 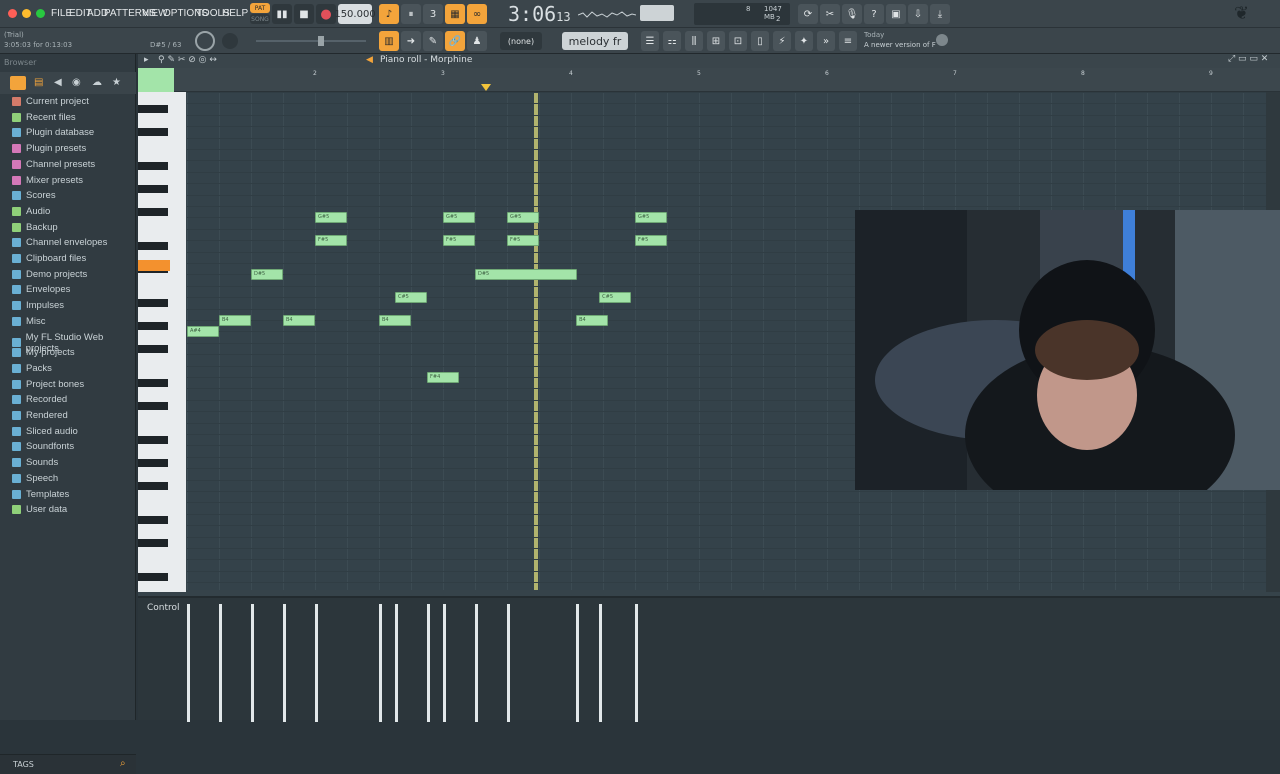 What do you see at coordinates (35, 478) in the screenshot?
I see `browser-item: Speech` at bounding box center [35, 478].